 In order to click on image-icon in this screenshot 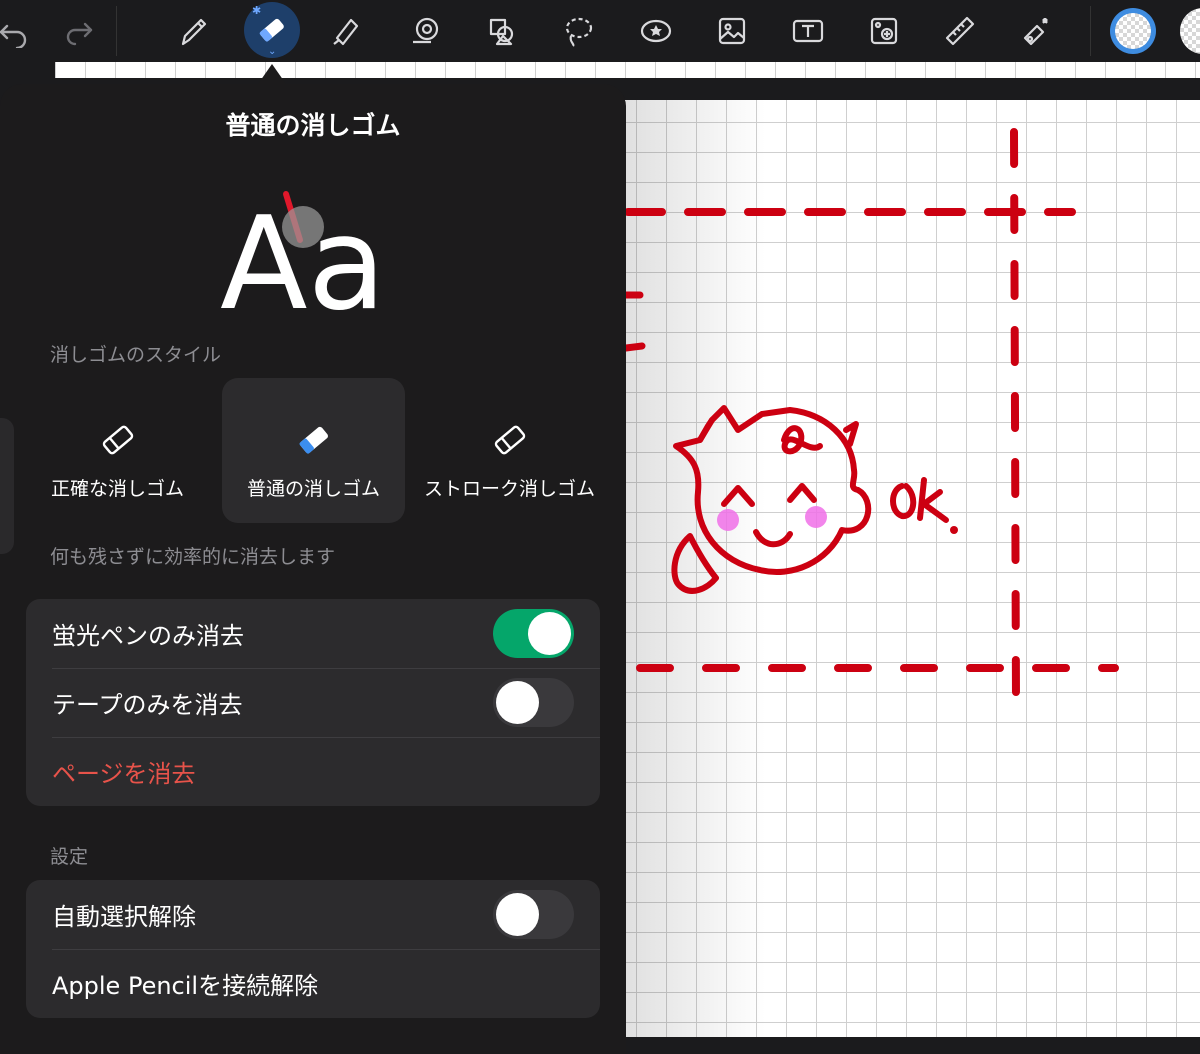, I will do `click(732, 31)`.